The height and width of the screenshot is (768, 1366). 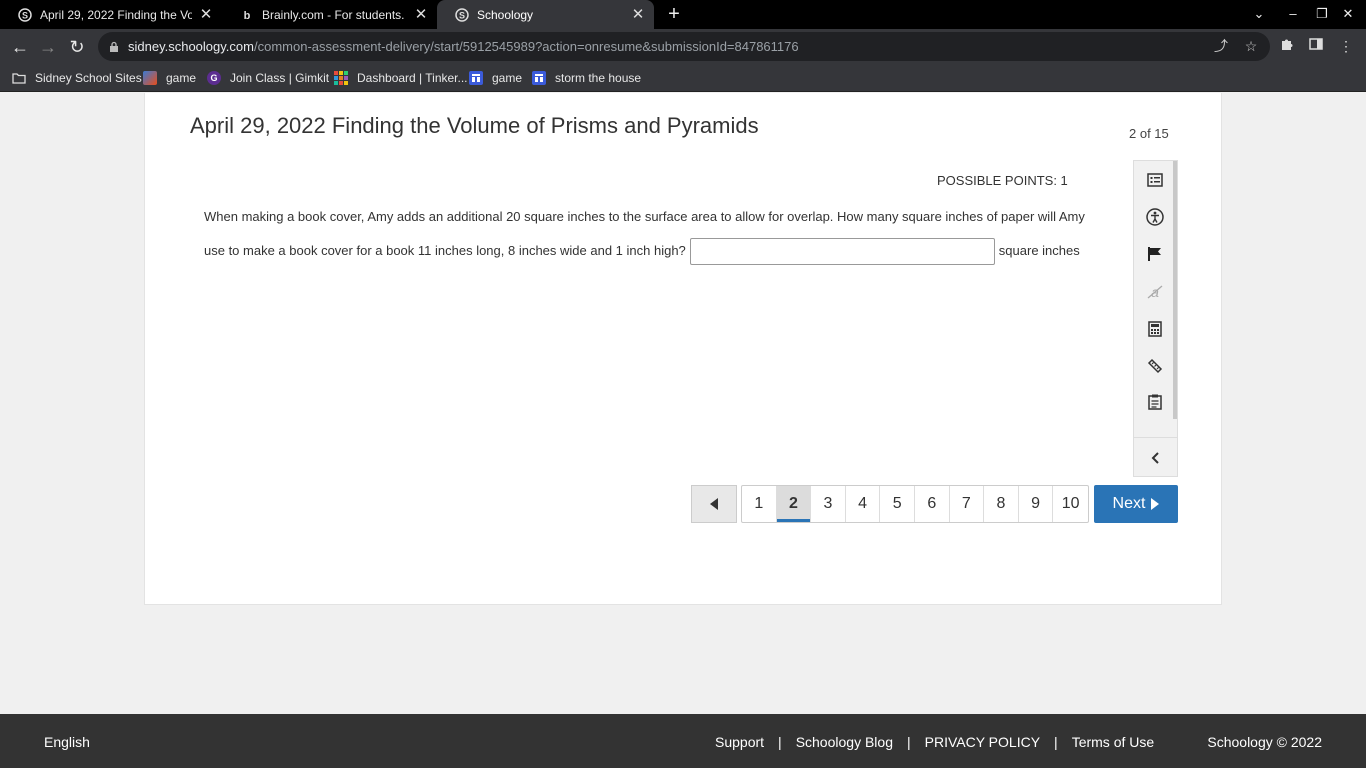 I want to click on bookmark-sidney-school-sites: Sidney School Sites, so click(x=77, y=78).